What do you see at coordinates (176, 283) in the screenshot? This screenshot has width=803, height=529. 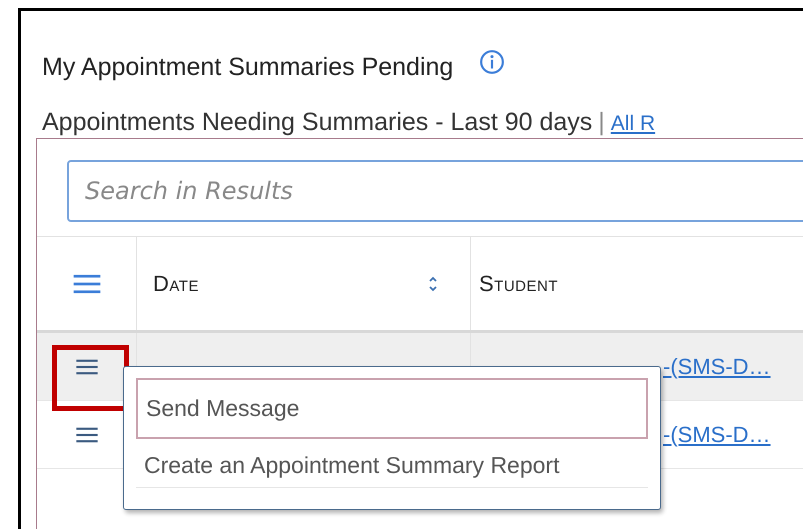 I see `column-header: Date` at bounding box center [176, 283].